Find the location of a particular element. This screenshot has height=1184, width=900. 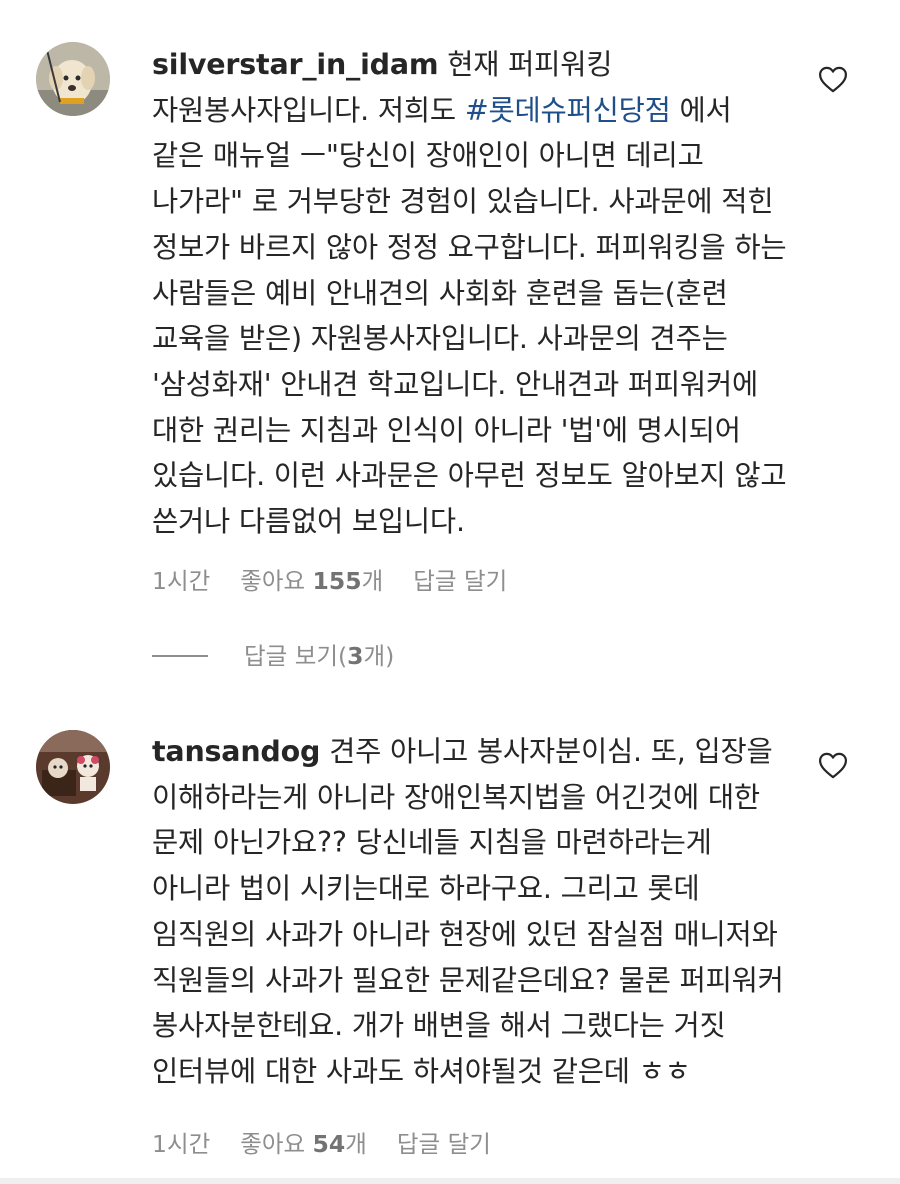

dog-avatar-image is located at coordinates (73, 79).